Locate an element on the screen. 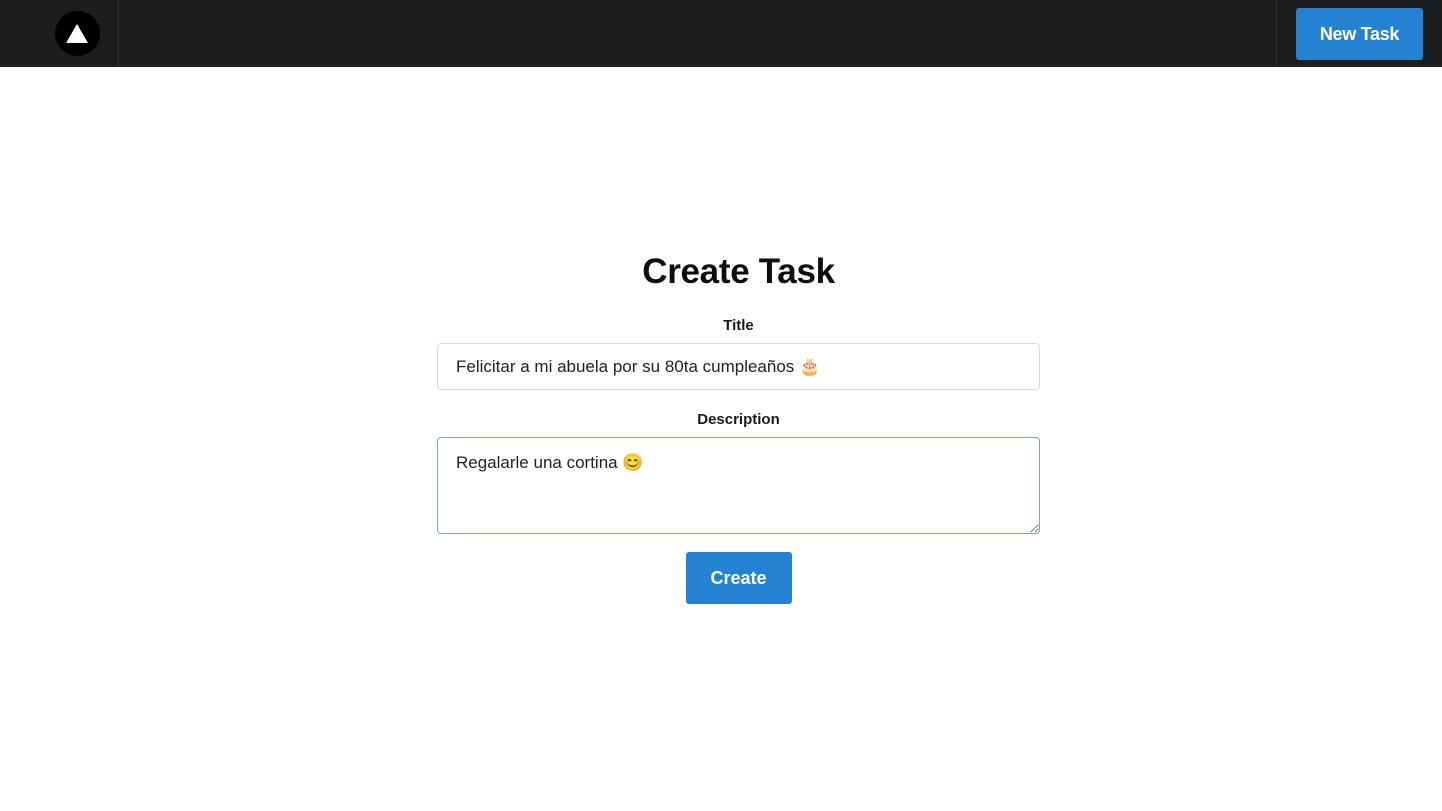  triangle-icon is located at coordinates (77, 33).